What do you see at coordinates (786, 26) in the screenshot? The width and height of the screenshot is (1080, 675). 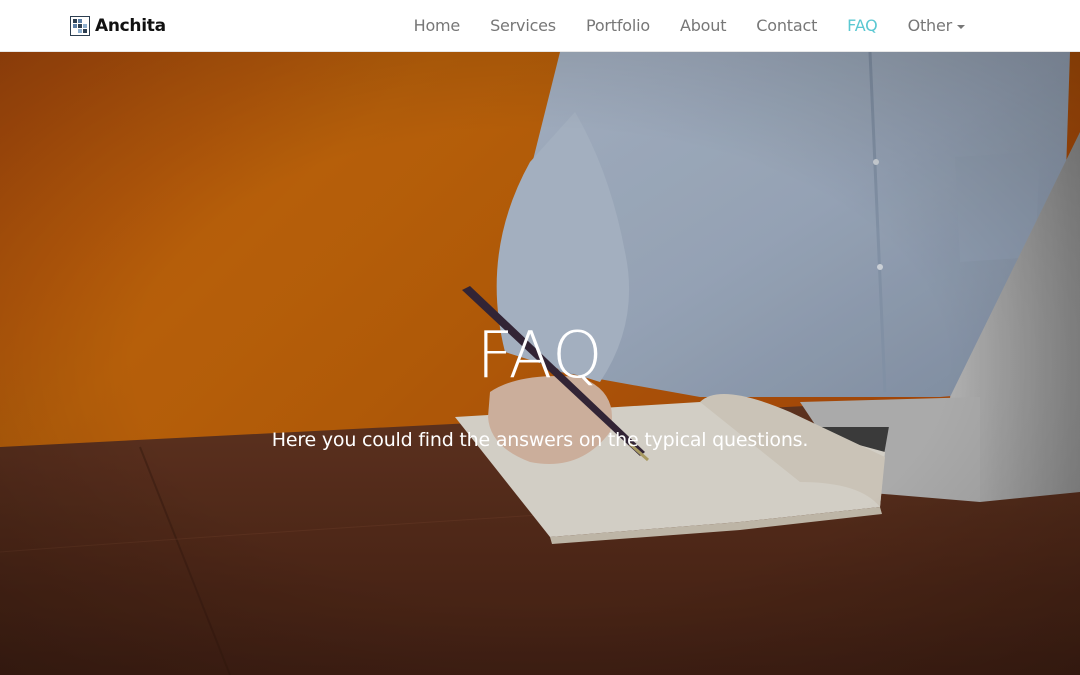 I see `nav-contact: Contact` at bounding box center [786, 26].